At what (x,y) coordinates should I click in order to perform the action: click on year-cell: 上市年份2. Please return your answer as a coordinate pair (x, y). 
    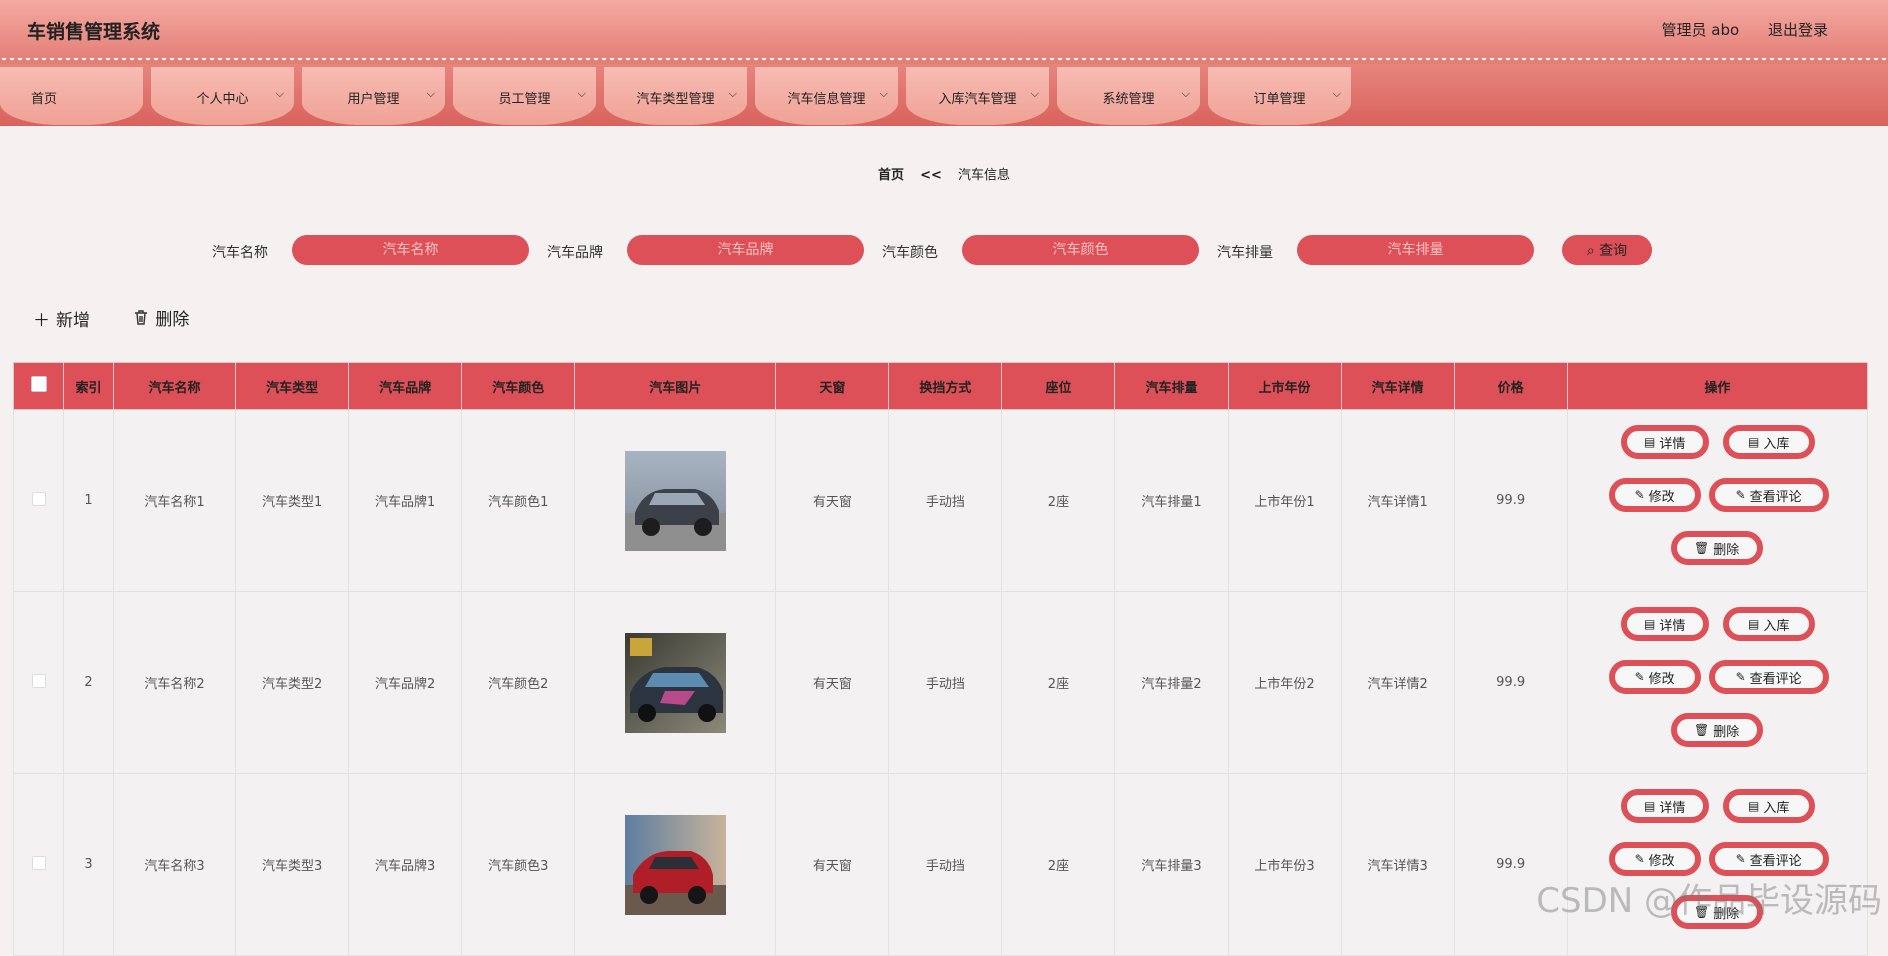
    Looking at the image, I should click on (1284, 682).